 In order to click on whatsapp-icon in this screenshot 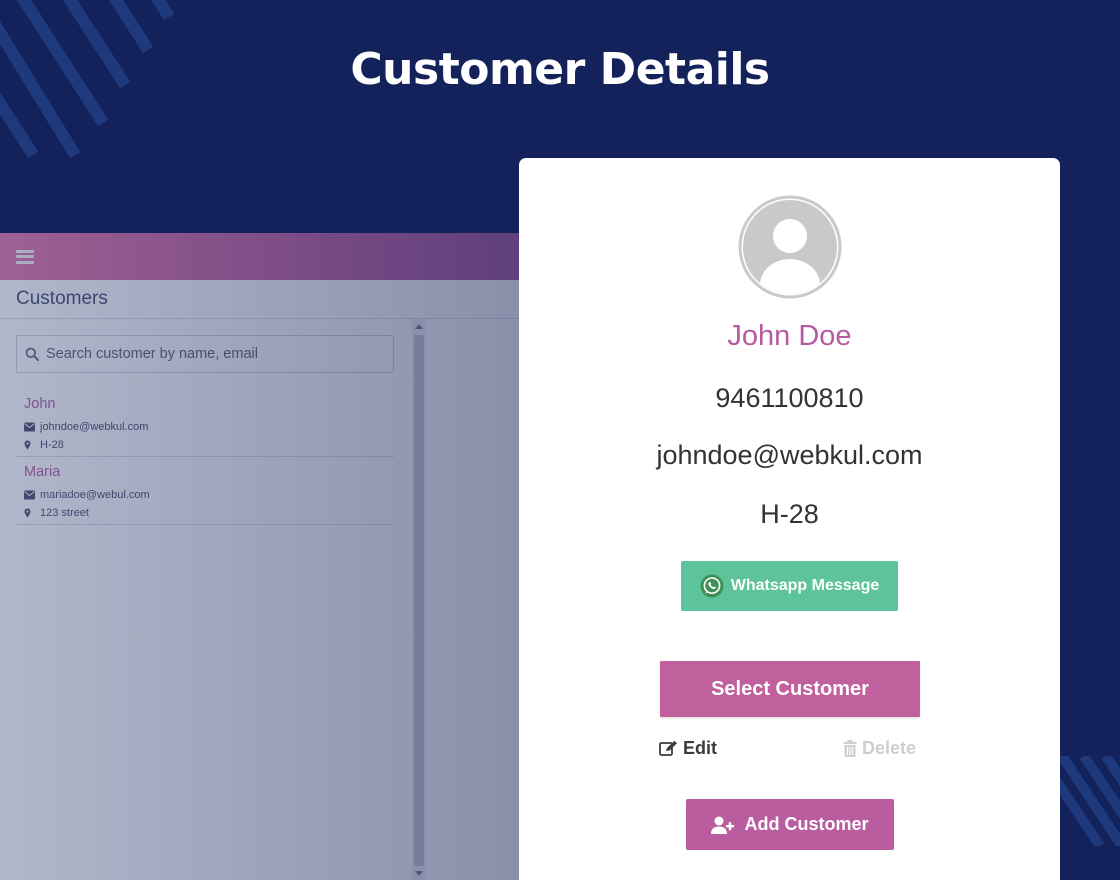, I will do `click(712, 586)`.